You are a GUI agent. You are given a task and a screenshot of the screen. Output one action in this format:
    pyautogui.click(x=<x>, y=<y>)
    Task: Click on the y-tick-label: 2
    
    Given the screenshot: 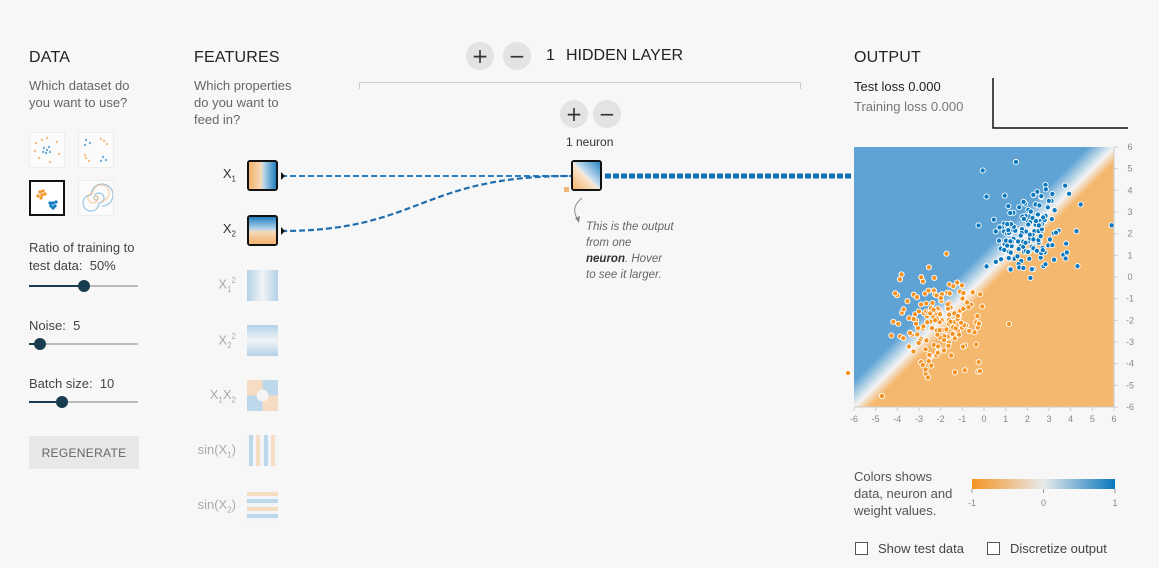 What is the action you would take?
    pyautogui.click(x=1129, y=234)
    